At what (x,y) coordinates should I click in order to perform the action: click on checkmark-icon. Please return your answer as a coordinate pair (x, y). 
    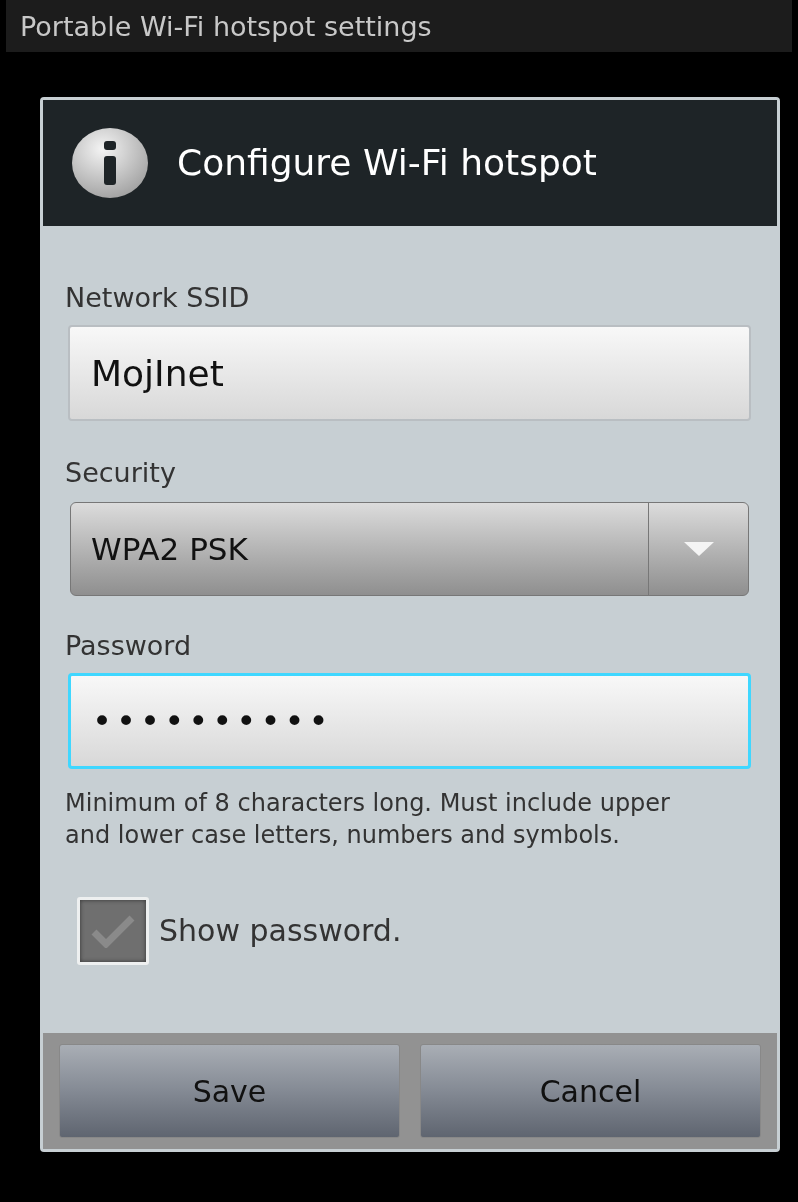
    Looking at the image, I should click on (113, 931).